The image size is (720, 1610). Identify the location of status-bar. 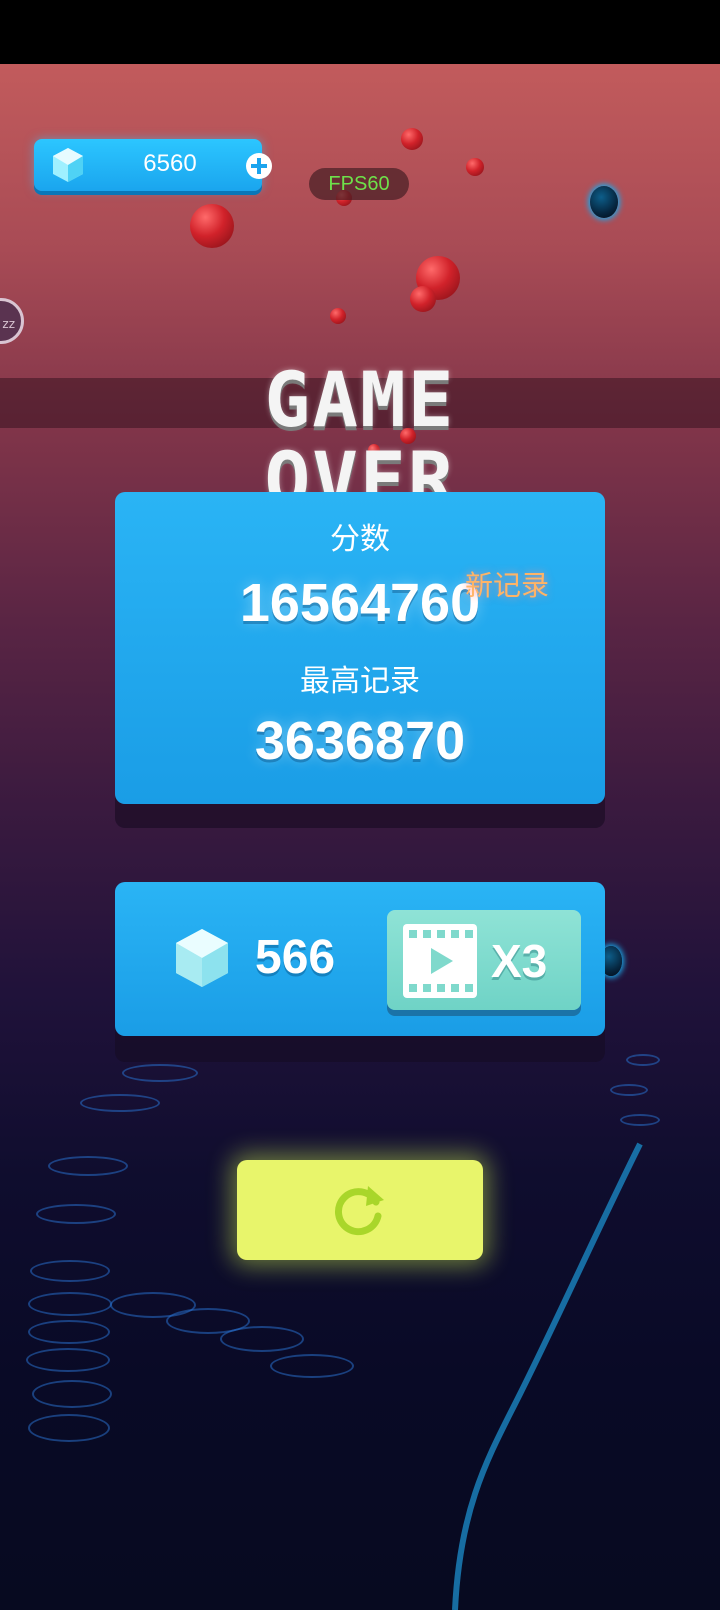
(360, 32).